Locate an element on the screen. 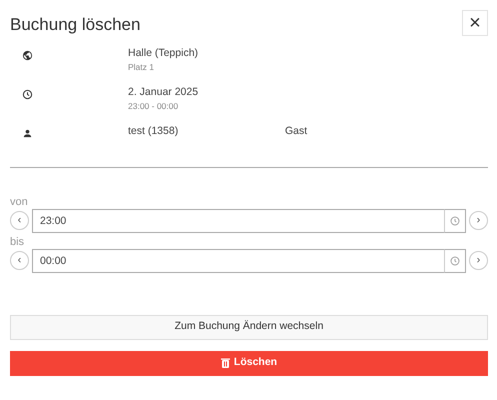  detail-text: 2. Januar 2025 is located at coordinates (164, 92).